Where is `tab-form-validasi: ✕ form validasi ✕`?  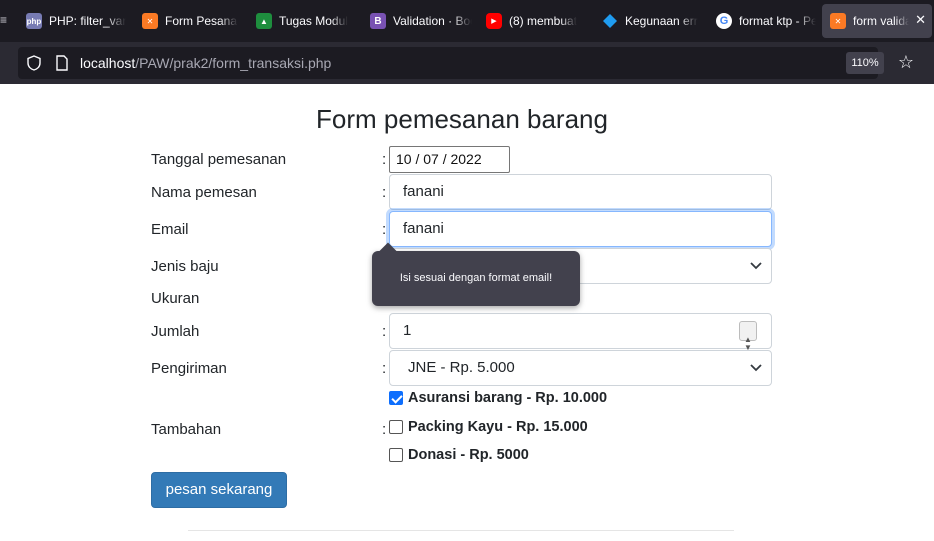 tab-form-validasi: ✕ form validasi ✕ is located at coordinates (877, 21).